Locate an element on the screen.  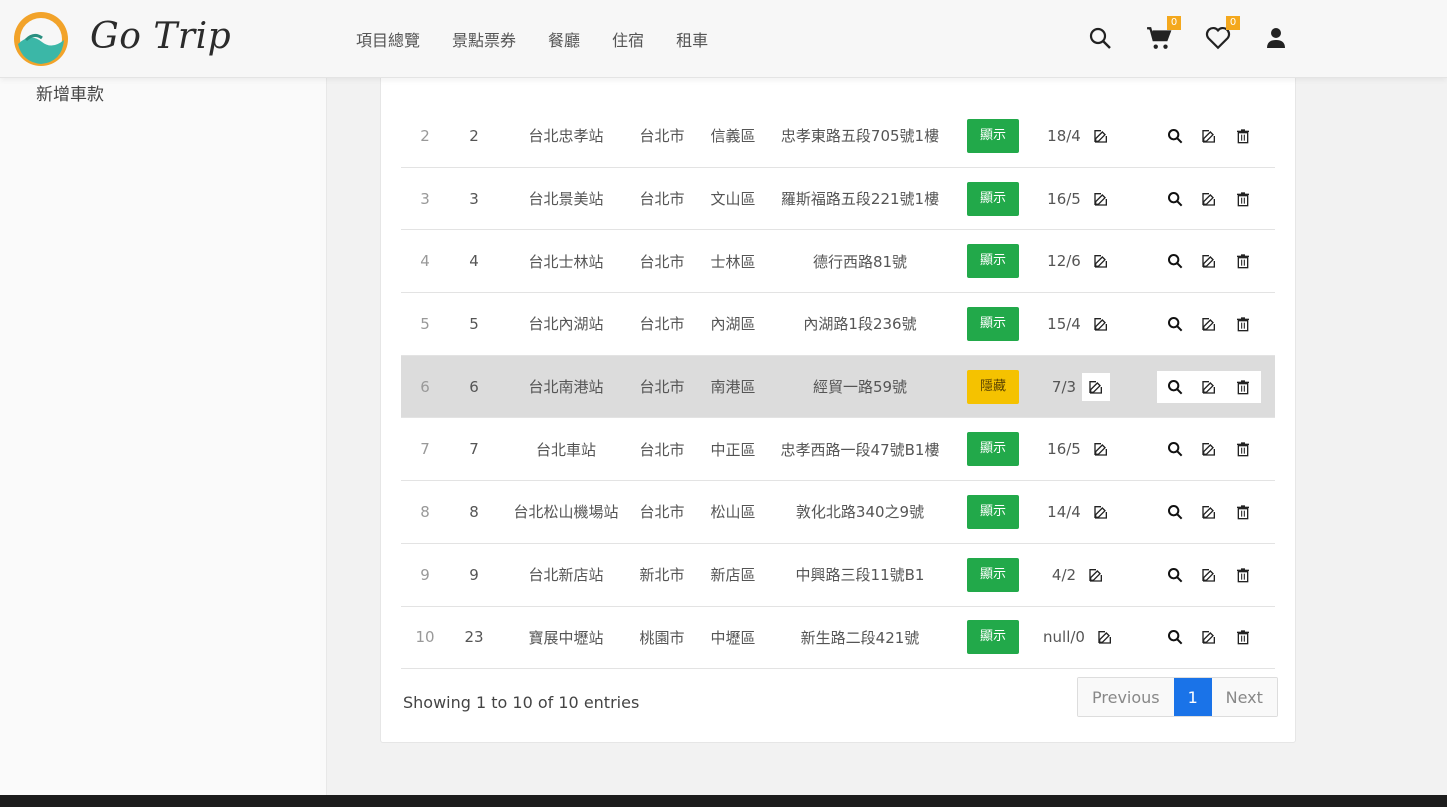
table-row: 8 8 台北松山機場站 台北市 松山區 敦化北路340之9號 顯示 14/4 is located at coordinates (838, 512).